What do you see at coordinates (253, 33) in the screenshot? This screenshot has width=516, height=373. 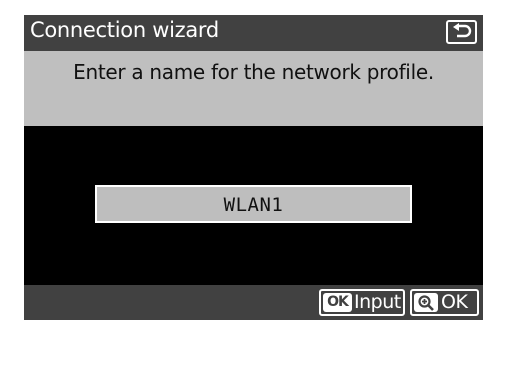 I see `title-bar: Connection wizard` at bounding box center [253, 33].